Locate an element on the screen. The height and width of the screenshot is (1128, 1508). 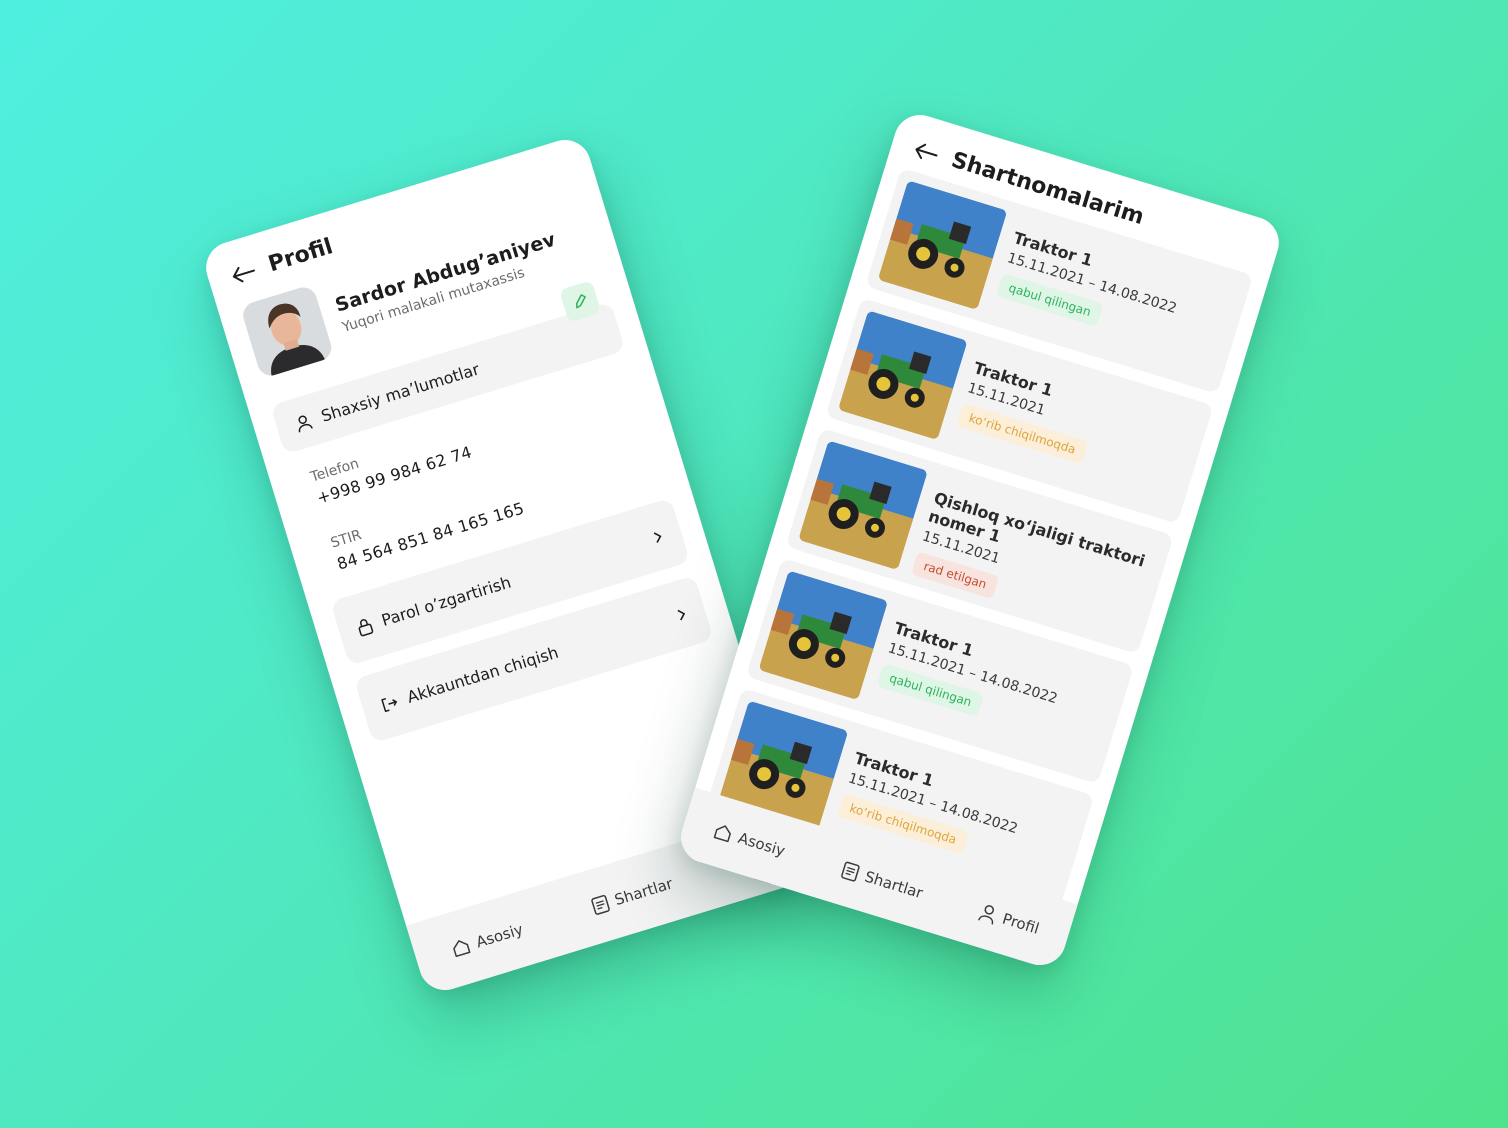
nav-profile-label: Profil is located at coordinates (1021, 923).